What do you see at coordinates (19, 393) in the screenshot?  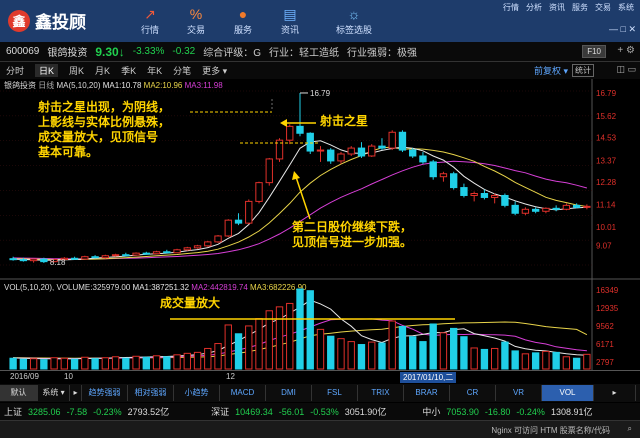 I see `tab-default: 默认` at bounding box center [19, 393].